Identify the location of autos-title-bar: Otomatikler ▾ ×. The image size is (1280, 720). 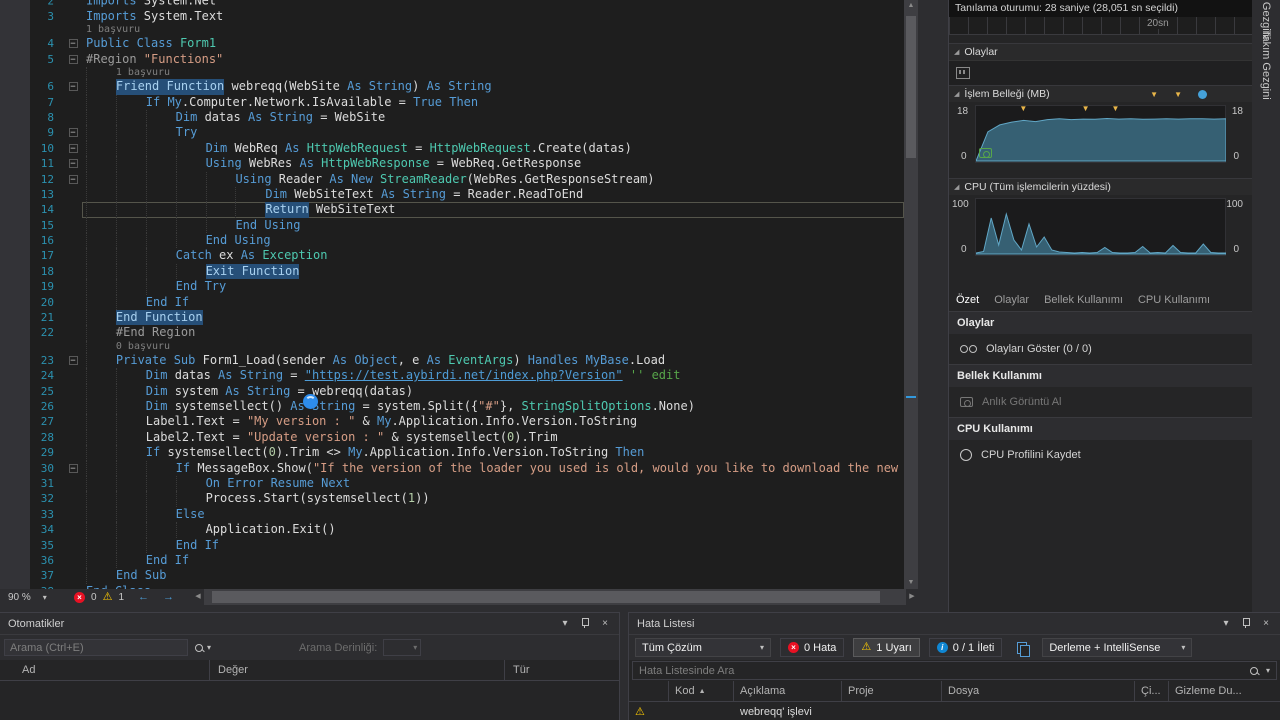
(309, 623).